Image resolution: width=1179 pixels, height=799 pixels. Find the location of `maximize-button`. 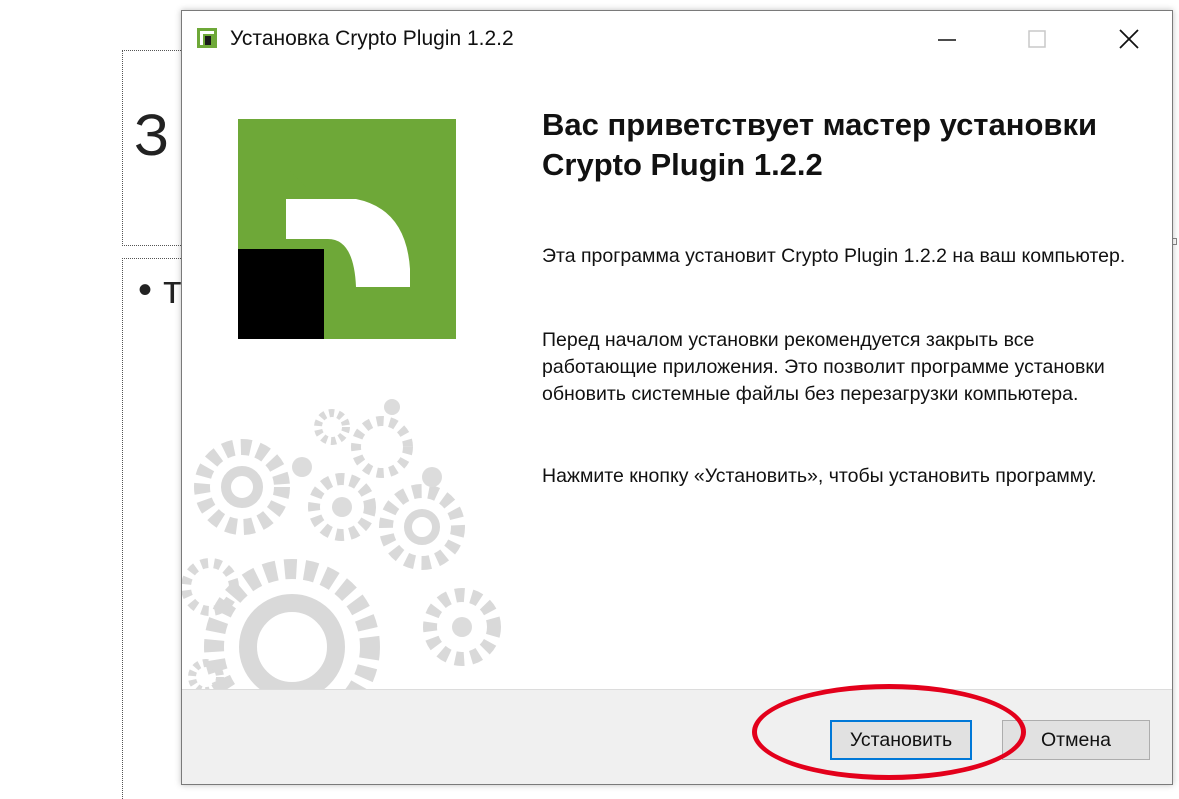

maximize-button is located at coordinates (1037, 39).